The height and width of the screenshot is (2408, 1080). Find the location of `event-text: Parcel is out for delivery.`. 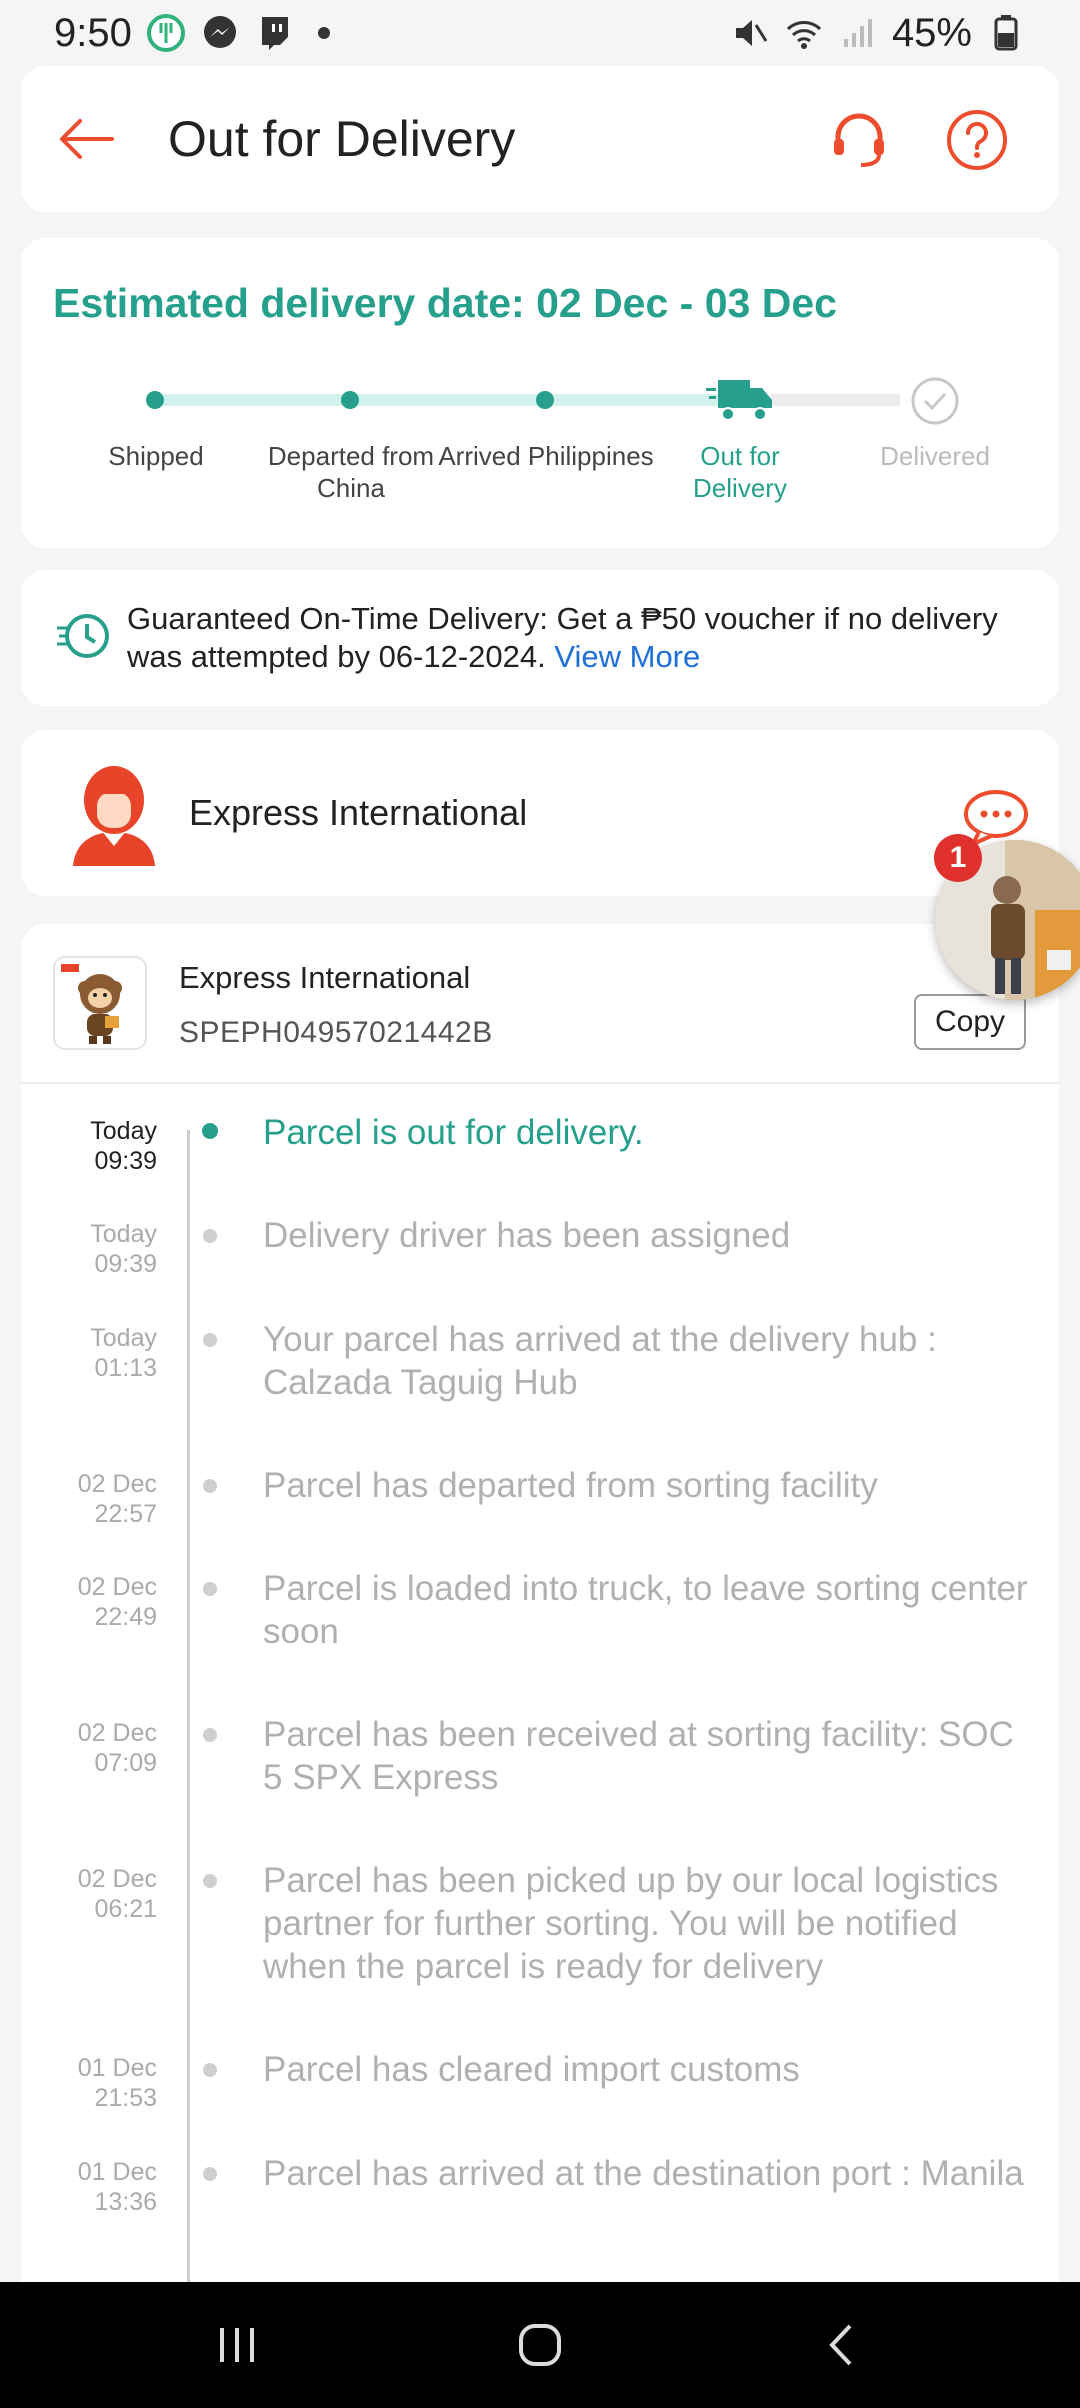

event-text: Parcel is out for delivery. is located at coordinates (453, 1132).